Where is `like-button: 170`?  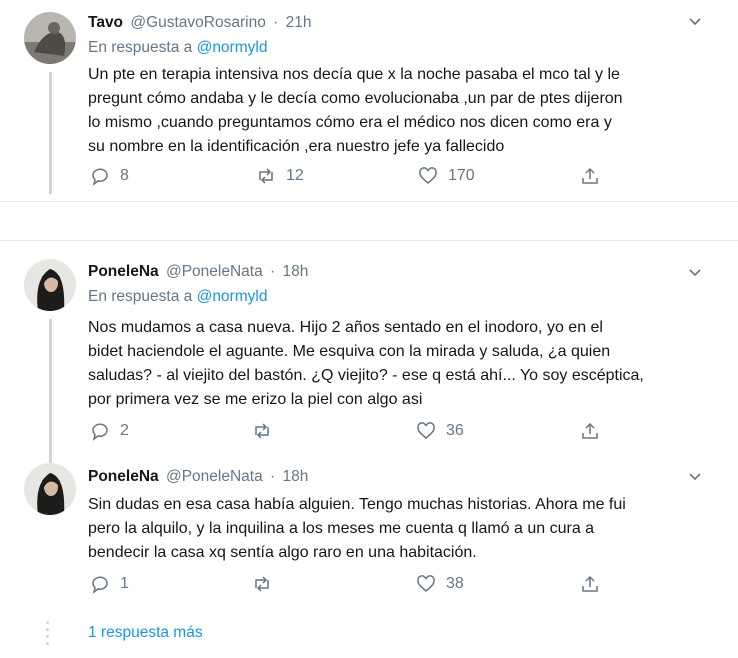
like-button: 170 is located at coordinates (446, 176).